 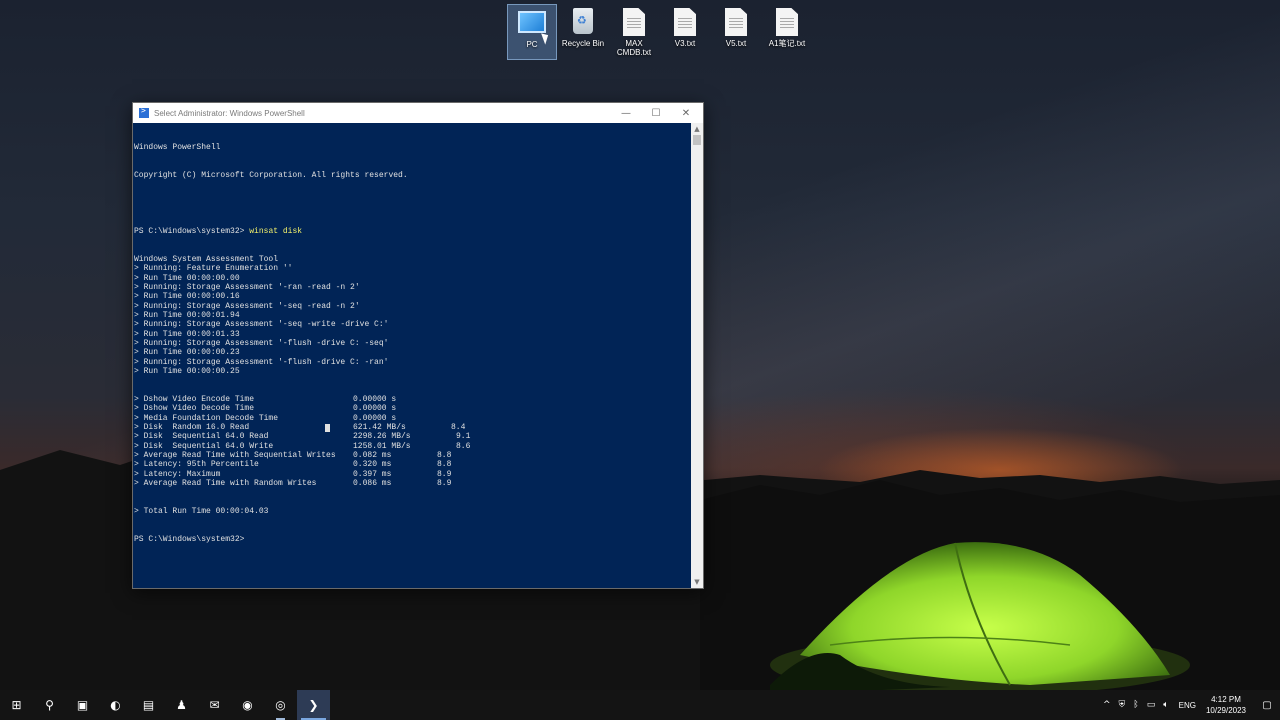 I want to click on desktop-icon-v5: V5.txt, so click(x=736, y=32).